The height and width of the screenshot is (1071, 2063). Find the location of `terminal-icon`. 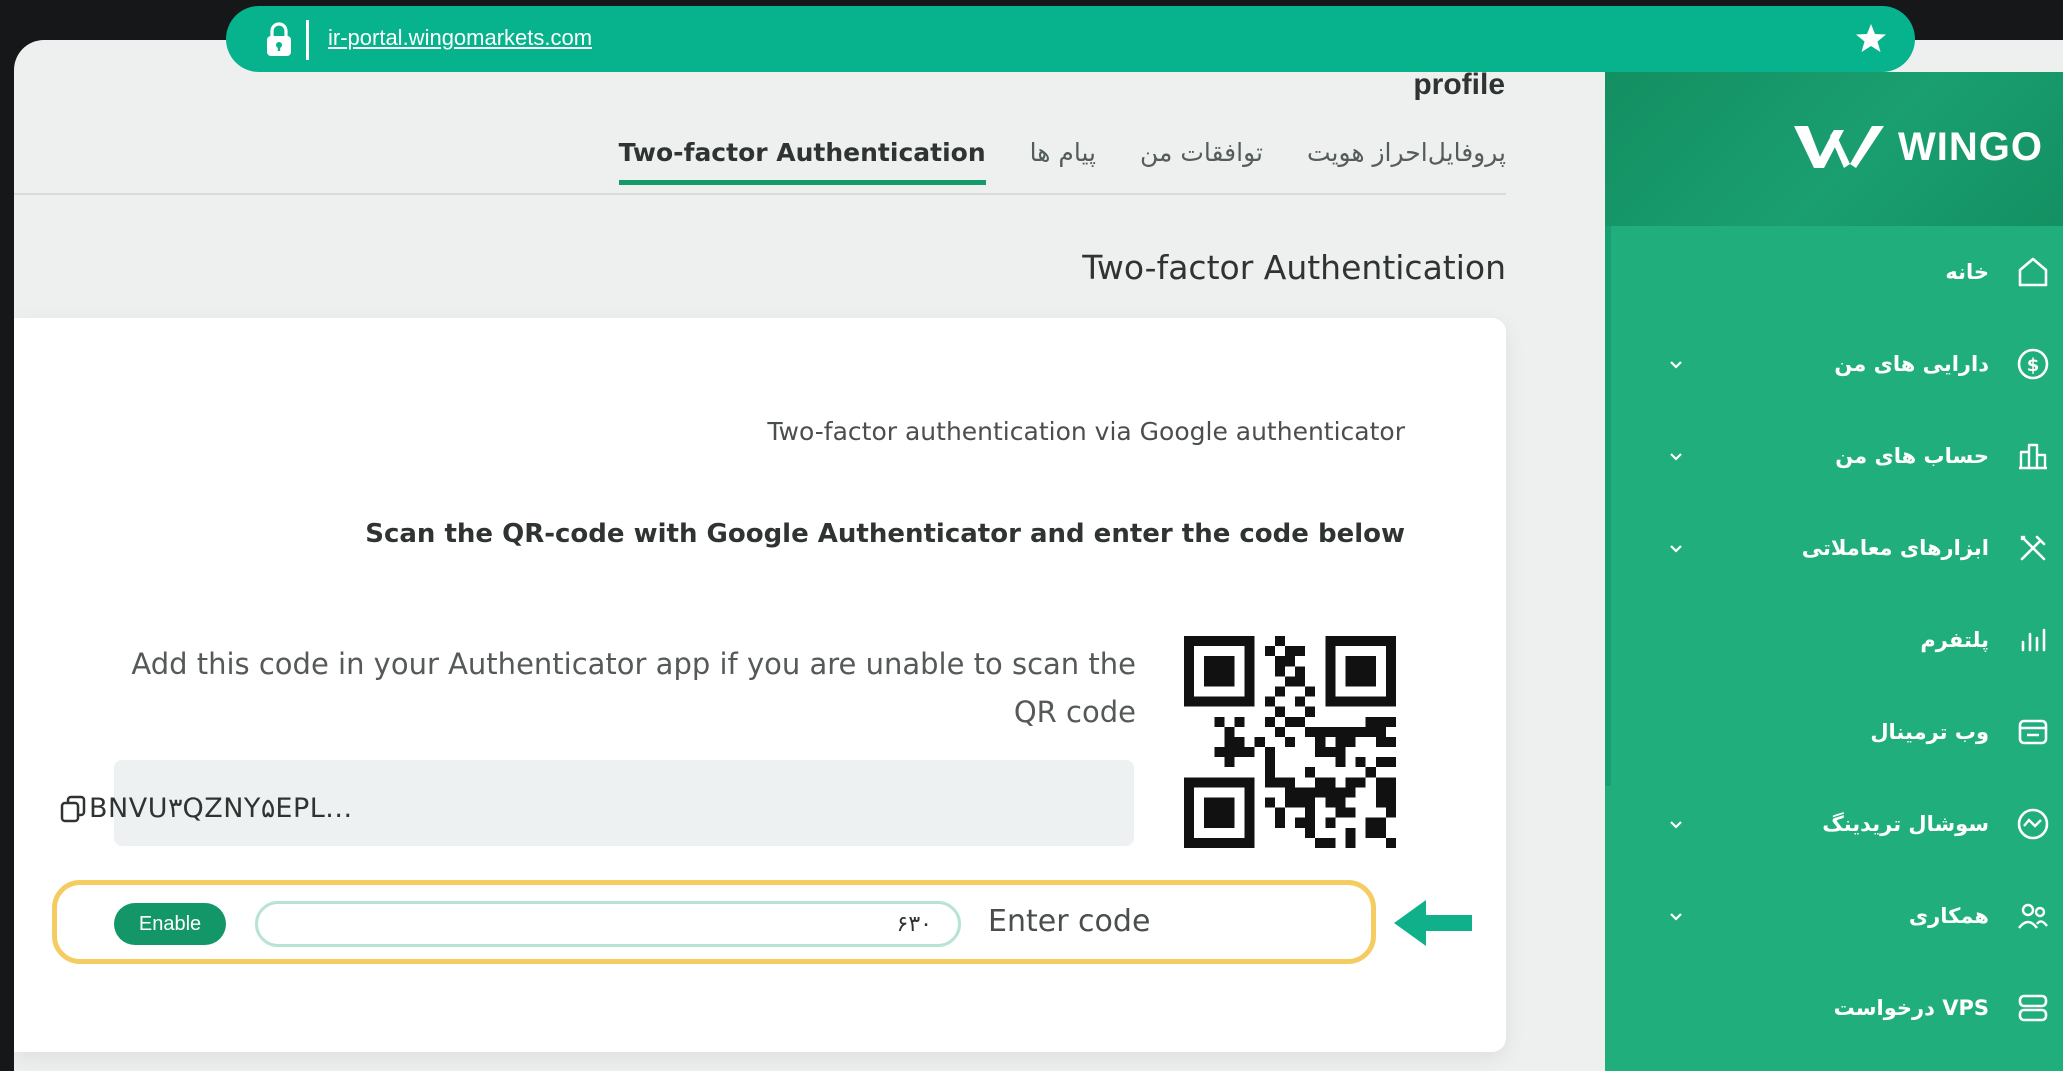

terminal-icon is located at coordinates (2033, 732).